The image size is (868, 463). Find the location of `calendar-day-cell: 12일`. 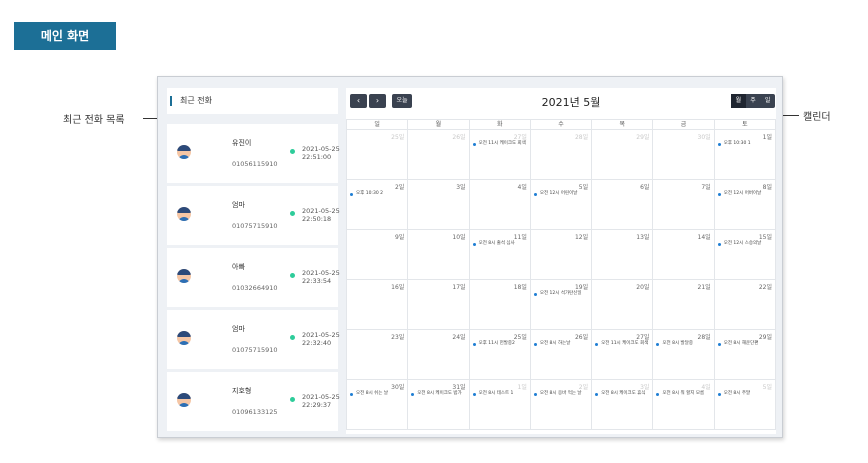

calendar-day-cell: 12일 is located at coordinates (561, 255).